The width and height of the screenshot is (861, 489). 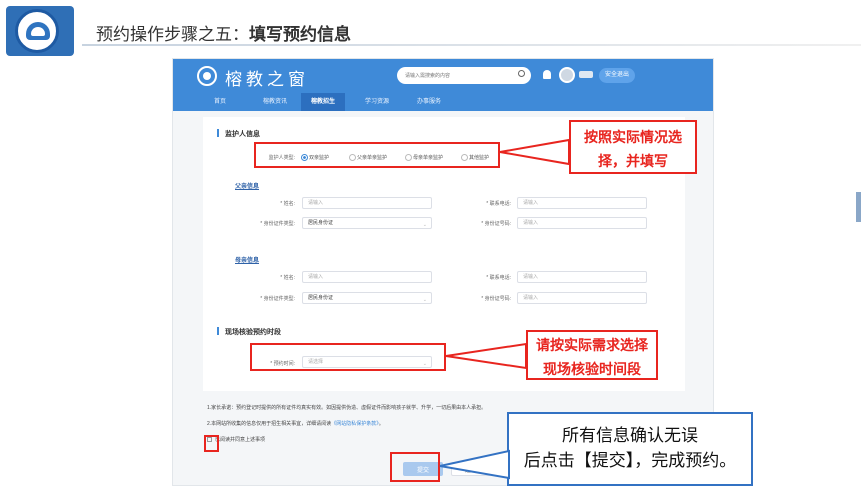 I want to click on submit-arrow, so click(x=474, y=464).